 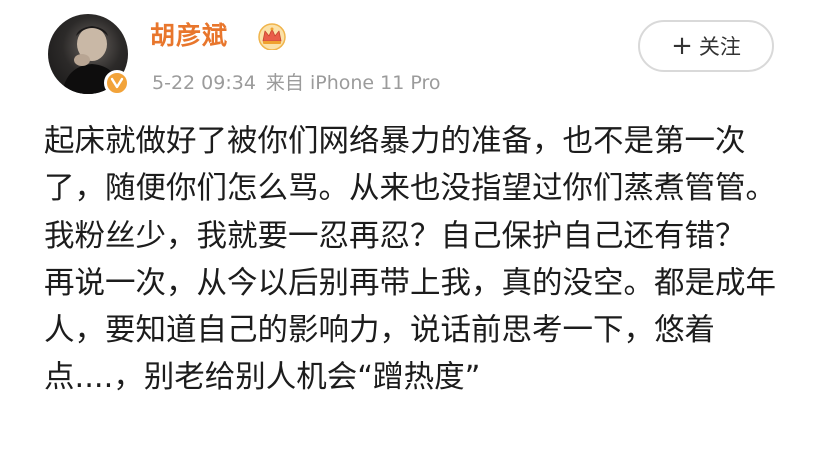 I want to click on verified-v-icon, so click(x=117, y=83).